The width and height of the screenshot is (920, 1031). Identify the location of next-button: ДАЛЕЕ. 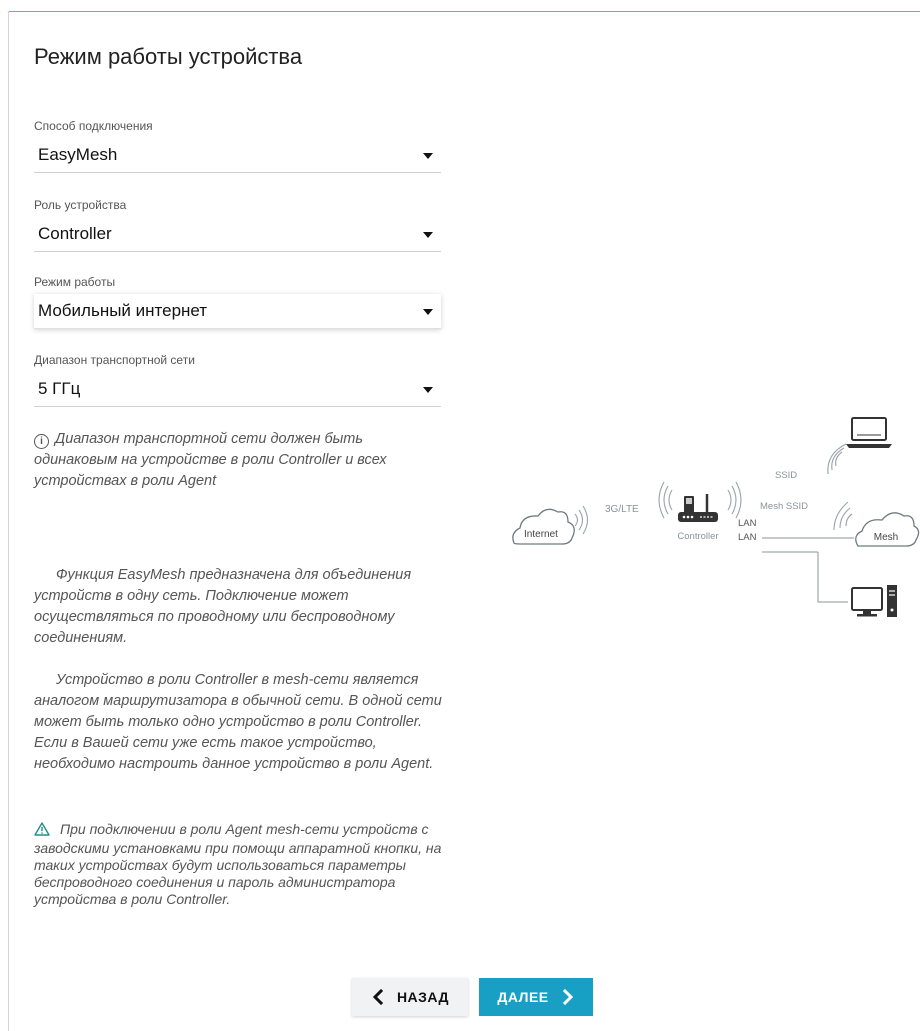
(536, 997).